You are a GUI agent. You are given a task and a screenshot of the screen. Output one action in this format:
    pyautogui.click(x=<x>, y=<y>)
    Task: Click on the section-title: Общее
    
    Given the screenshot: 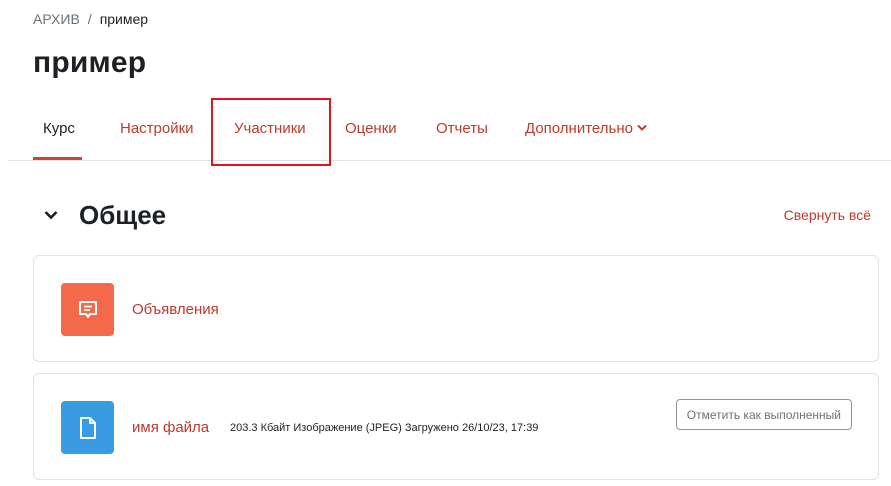 What is the action you would take?
    pyautogui.click(x=123, y=215)
    